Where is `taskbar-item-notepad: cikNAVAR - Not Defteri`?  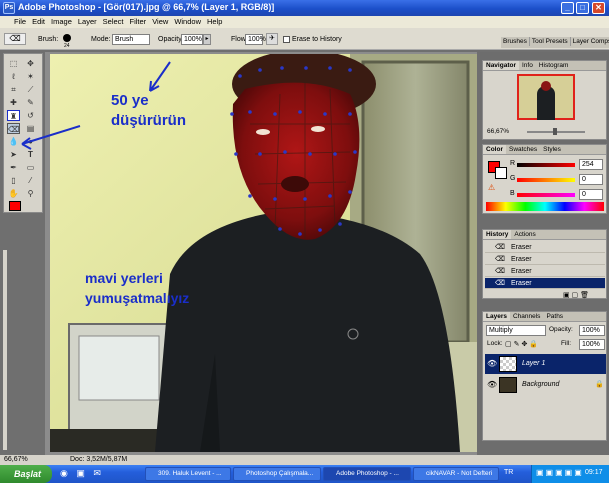
taskbar-item-notepad: cikNAVAR - Not Defteri is located at coordinates (456, 474).